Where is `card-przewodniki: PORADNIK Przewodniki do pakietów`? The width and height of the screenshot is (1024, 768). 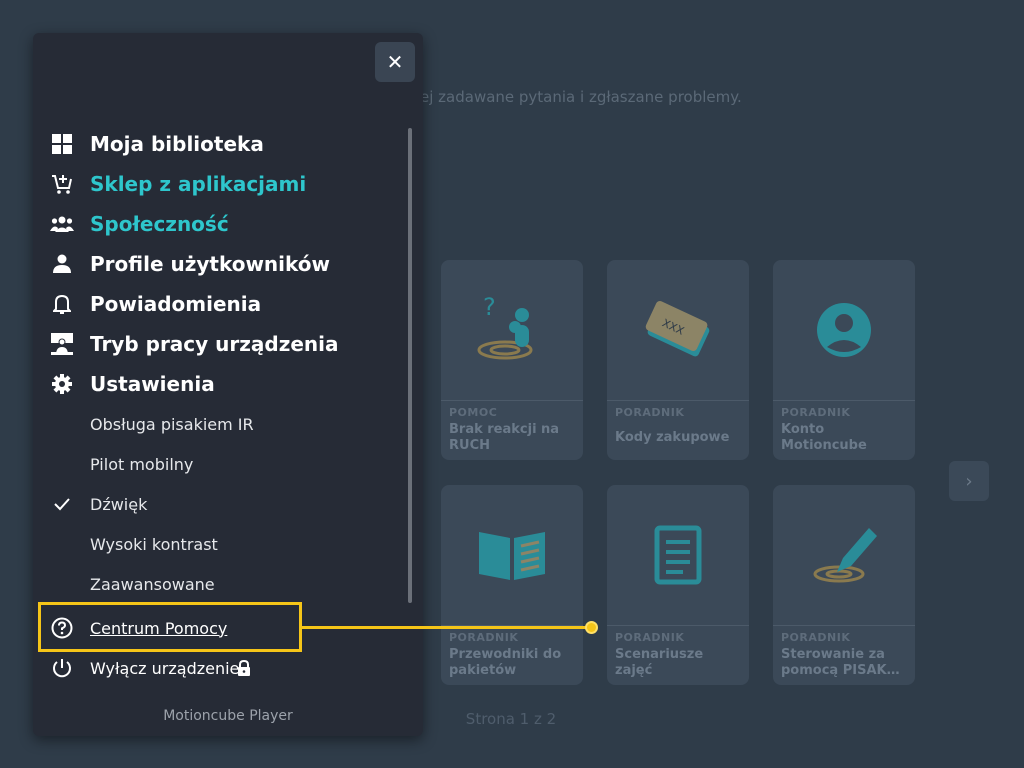 card-przewodniki: PORADNIK Przewodniki do pakietów is located at coordinates (512, 585).